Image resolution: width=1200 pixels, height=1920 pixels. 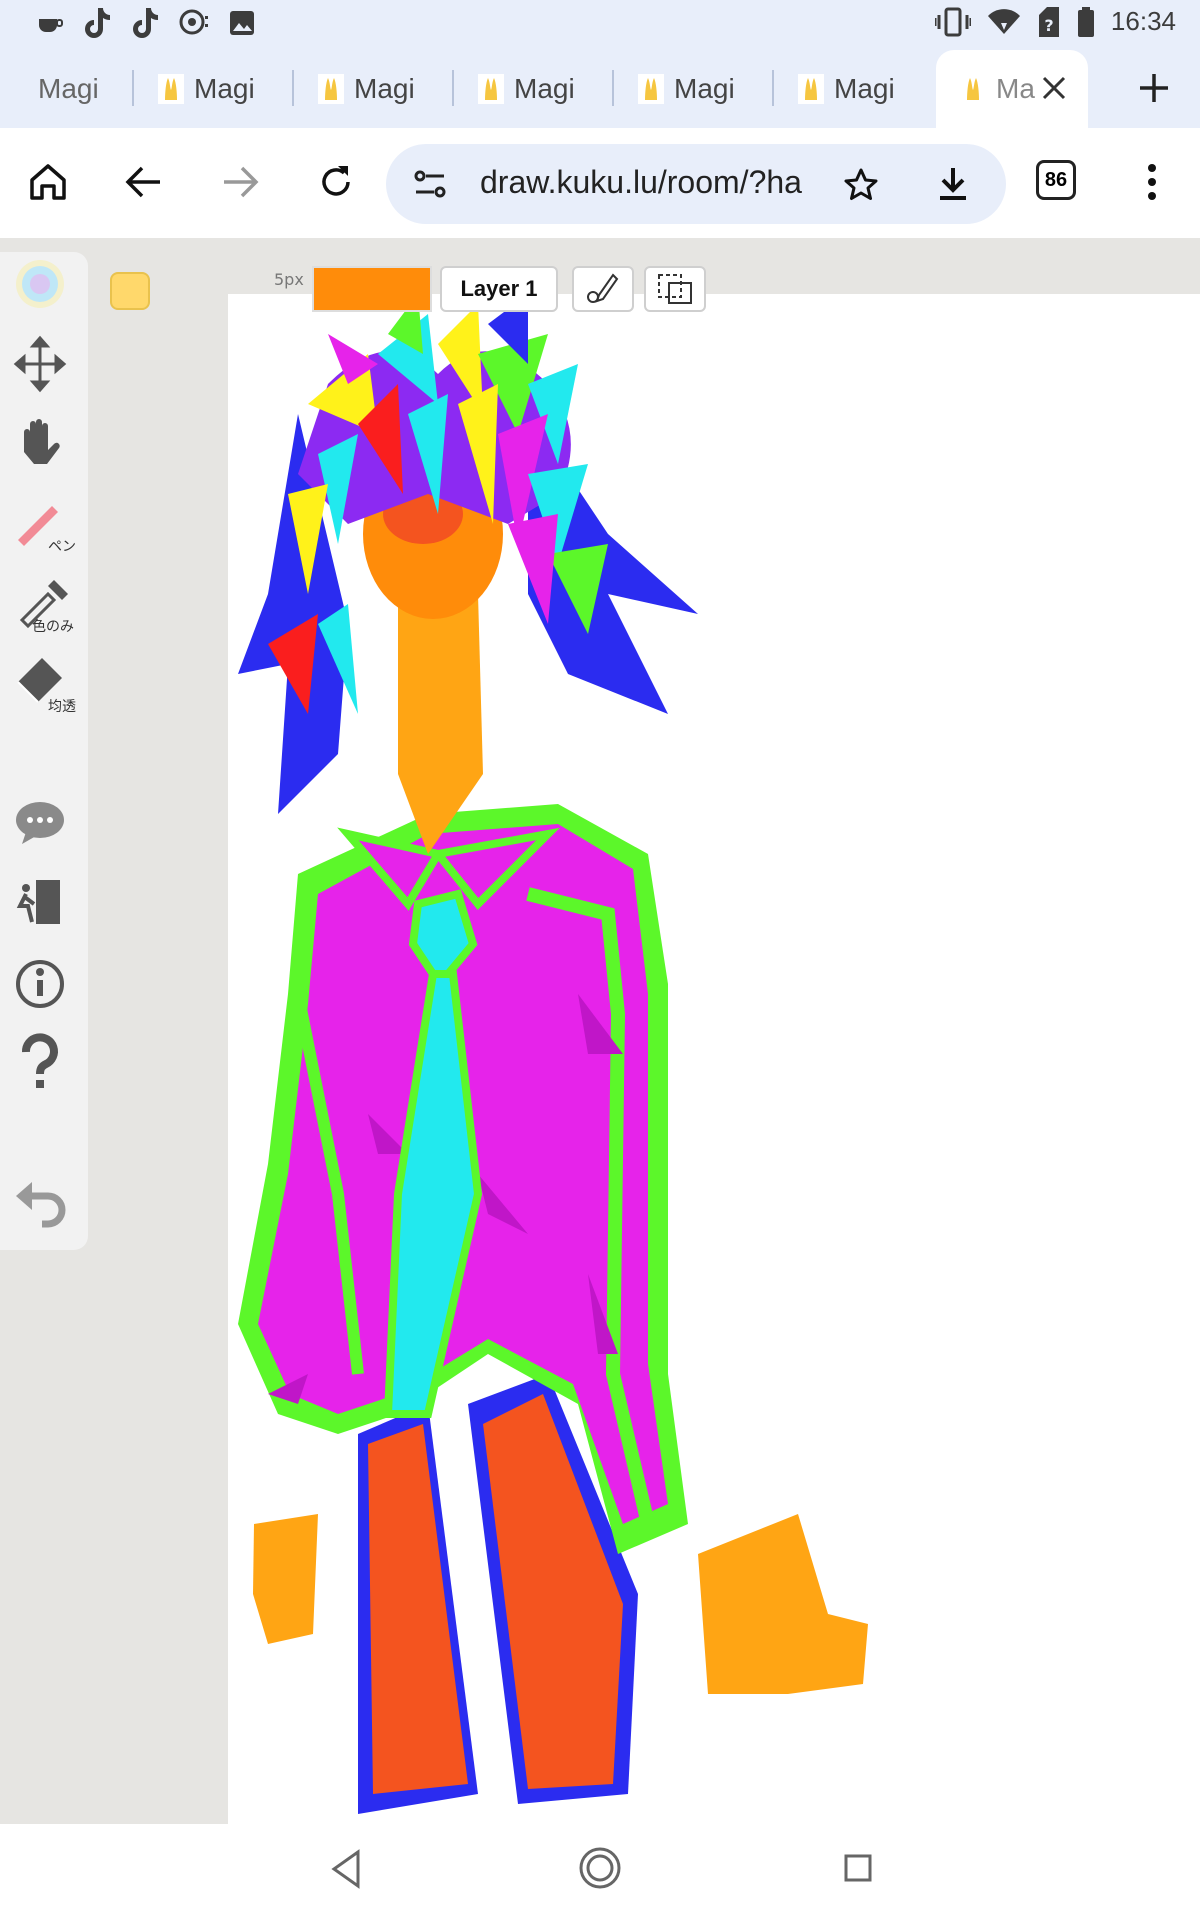 I want to click on sim-unknown-icon: ?, so click(x=1048, y=21).